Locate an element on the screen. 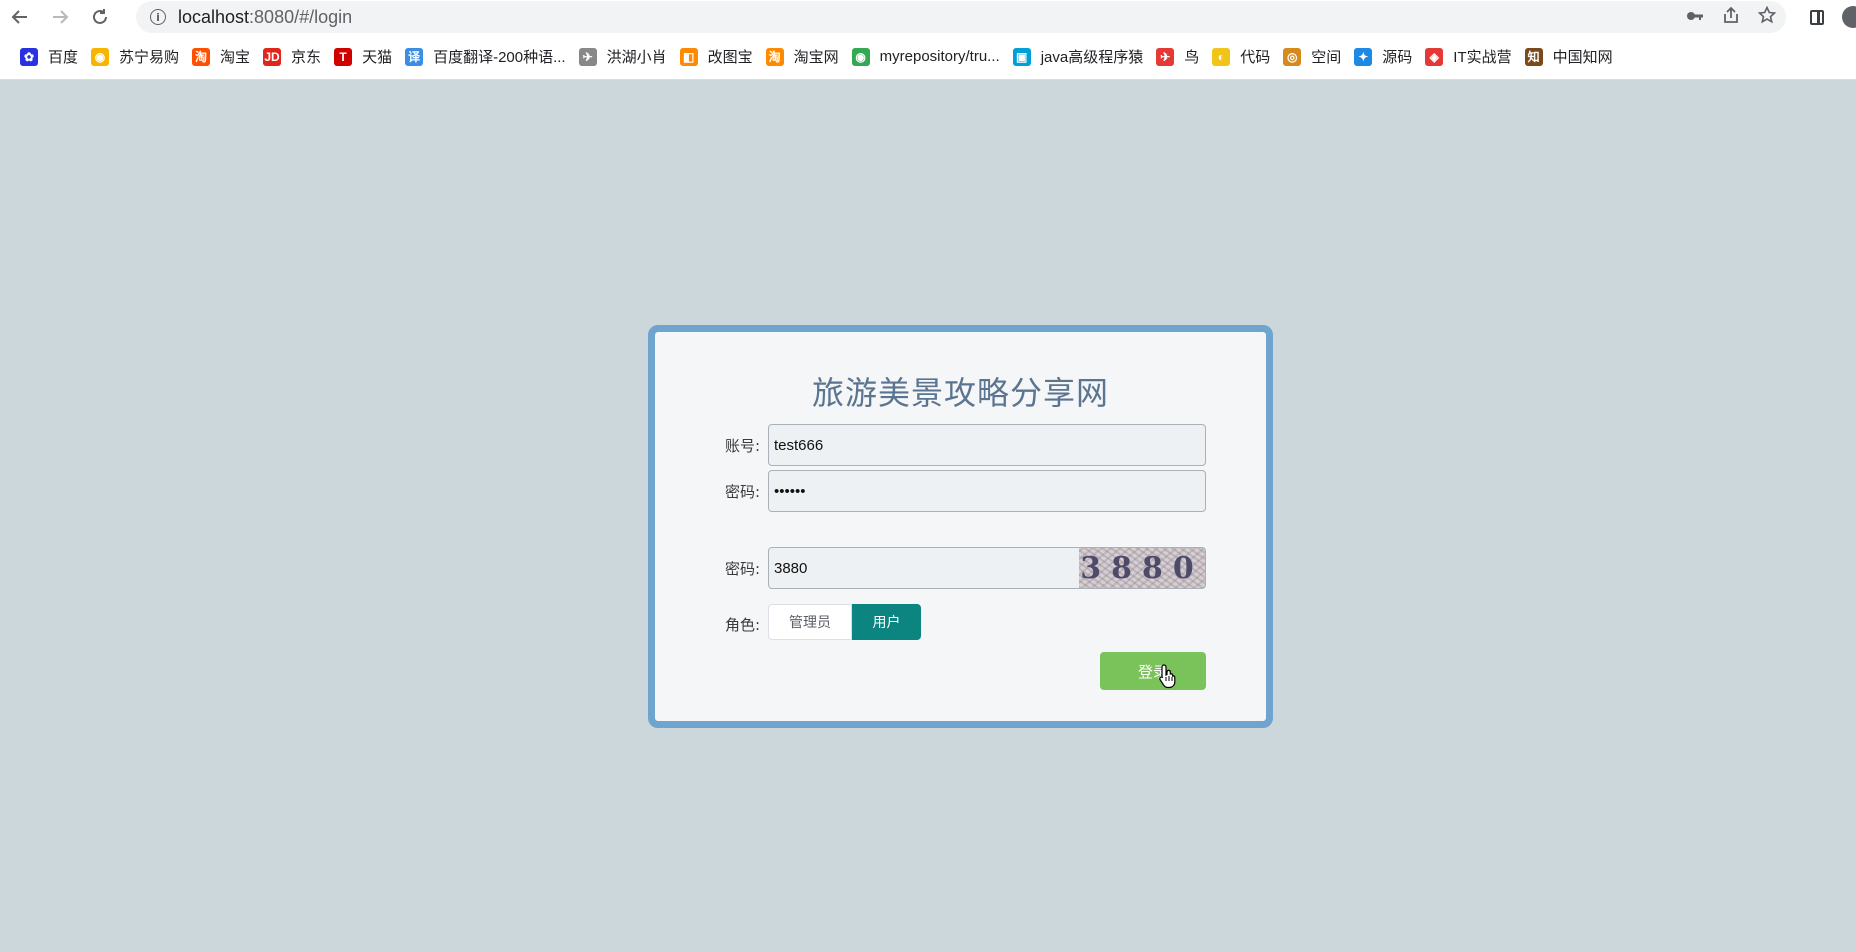 The height and width of the screenshot is (952, 1856). bookmark-label: 空间 is located at coordinates (1326, 57).